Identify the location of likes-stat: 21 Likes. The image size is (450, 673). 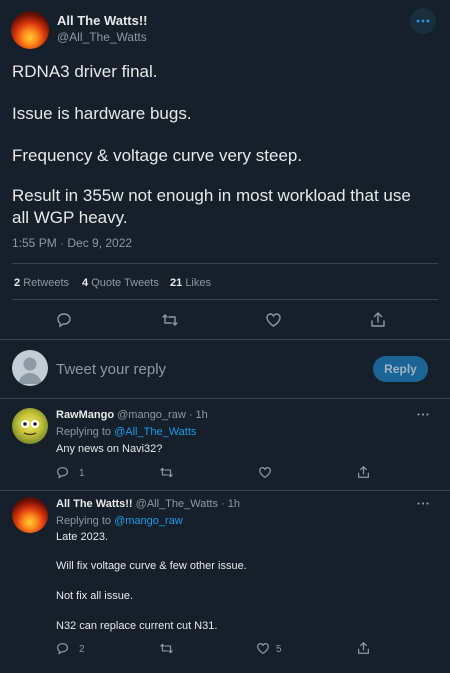
(190, 283).